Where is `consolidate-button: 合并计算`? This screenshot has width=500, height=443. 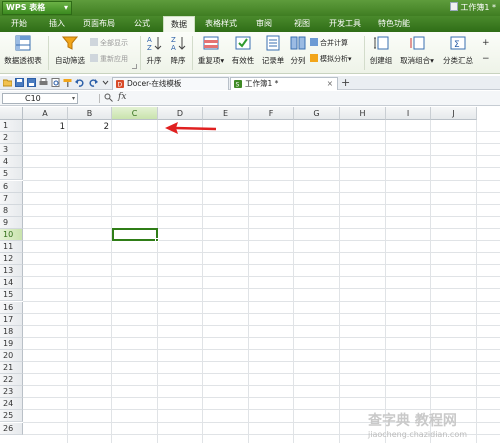 consolidate-button: 合并计算 is located at coordinates (329, 43).